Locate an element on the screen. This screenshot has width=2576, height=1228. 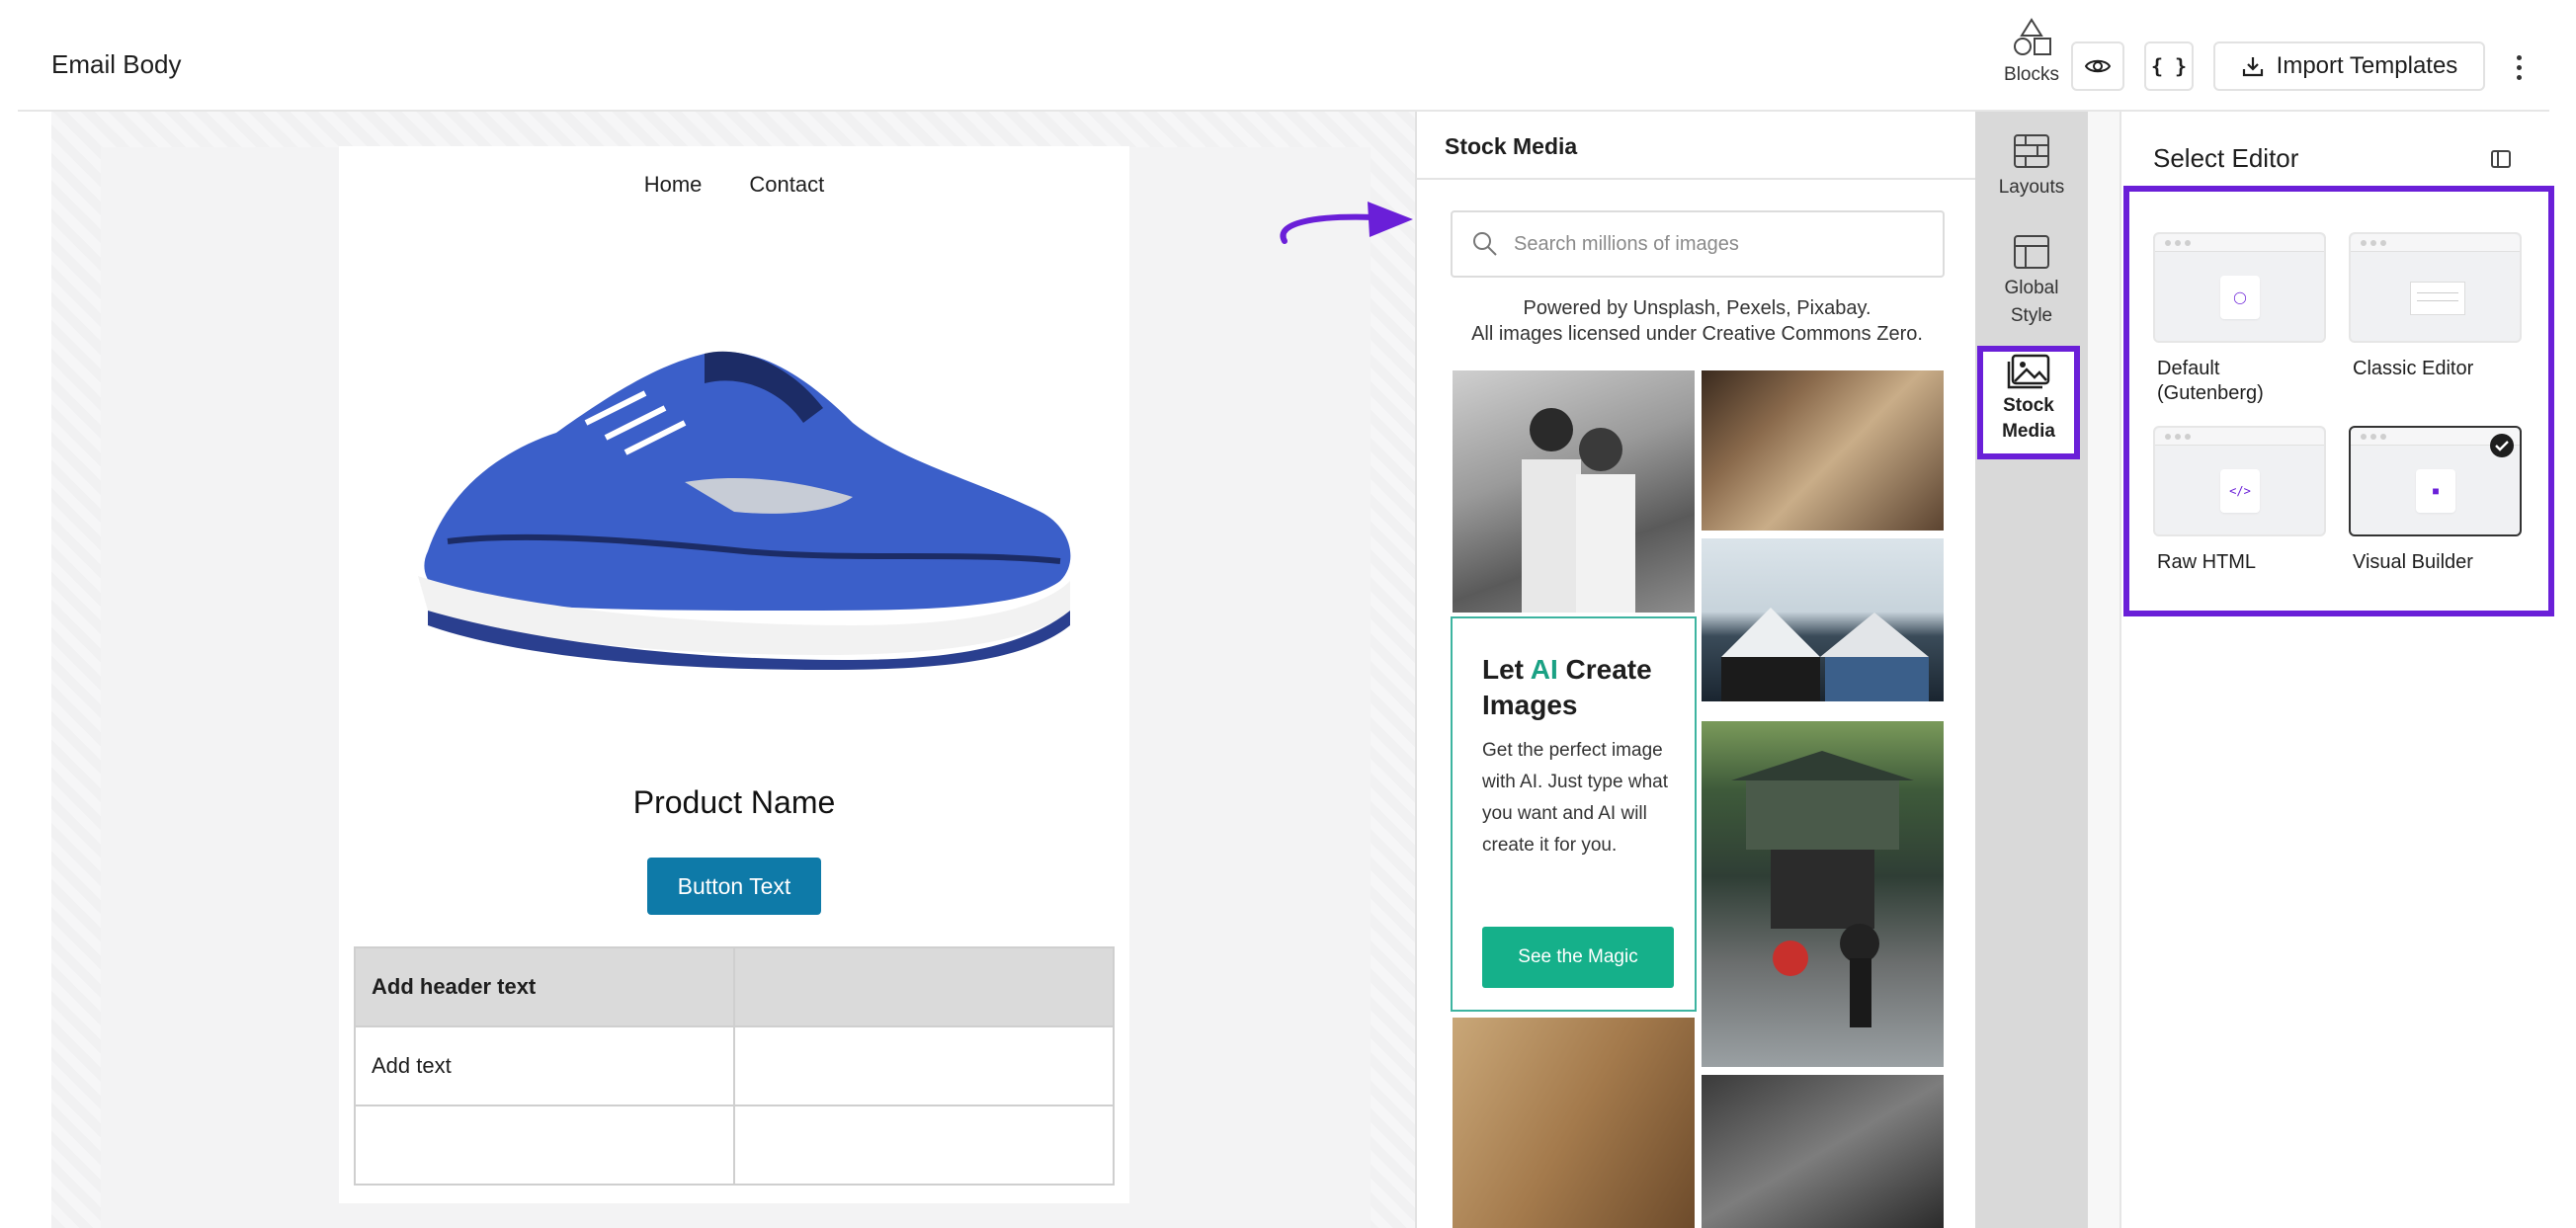
product-name: Product Name is located at coordinates (734, 802).